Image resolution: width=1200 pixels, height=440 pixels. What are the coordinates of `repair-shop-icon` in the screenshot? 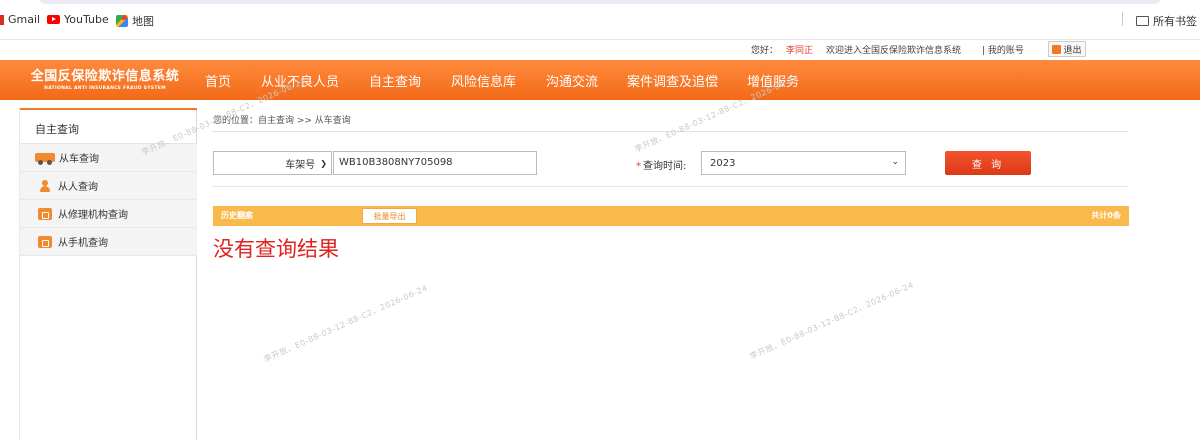 It's located at (45, 213).